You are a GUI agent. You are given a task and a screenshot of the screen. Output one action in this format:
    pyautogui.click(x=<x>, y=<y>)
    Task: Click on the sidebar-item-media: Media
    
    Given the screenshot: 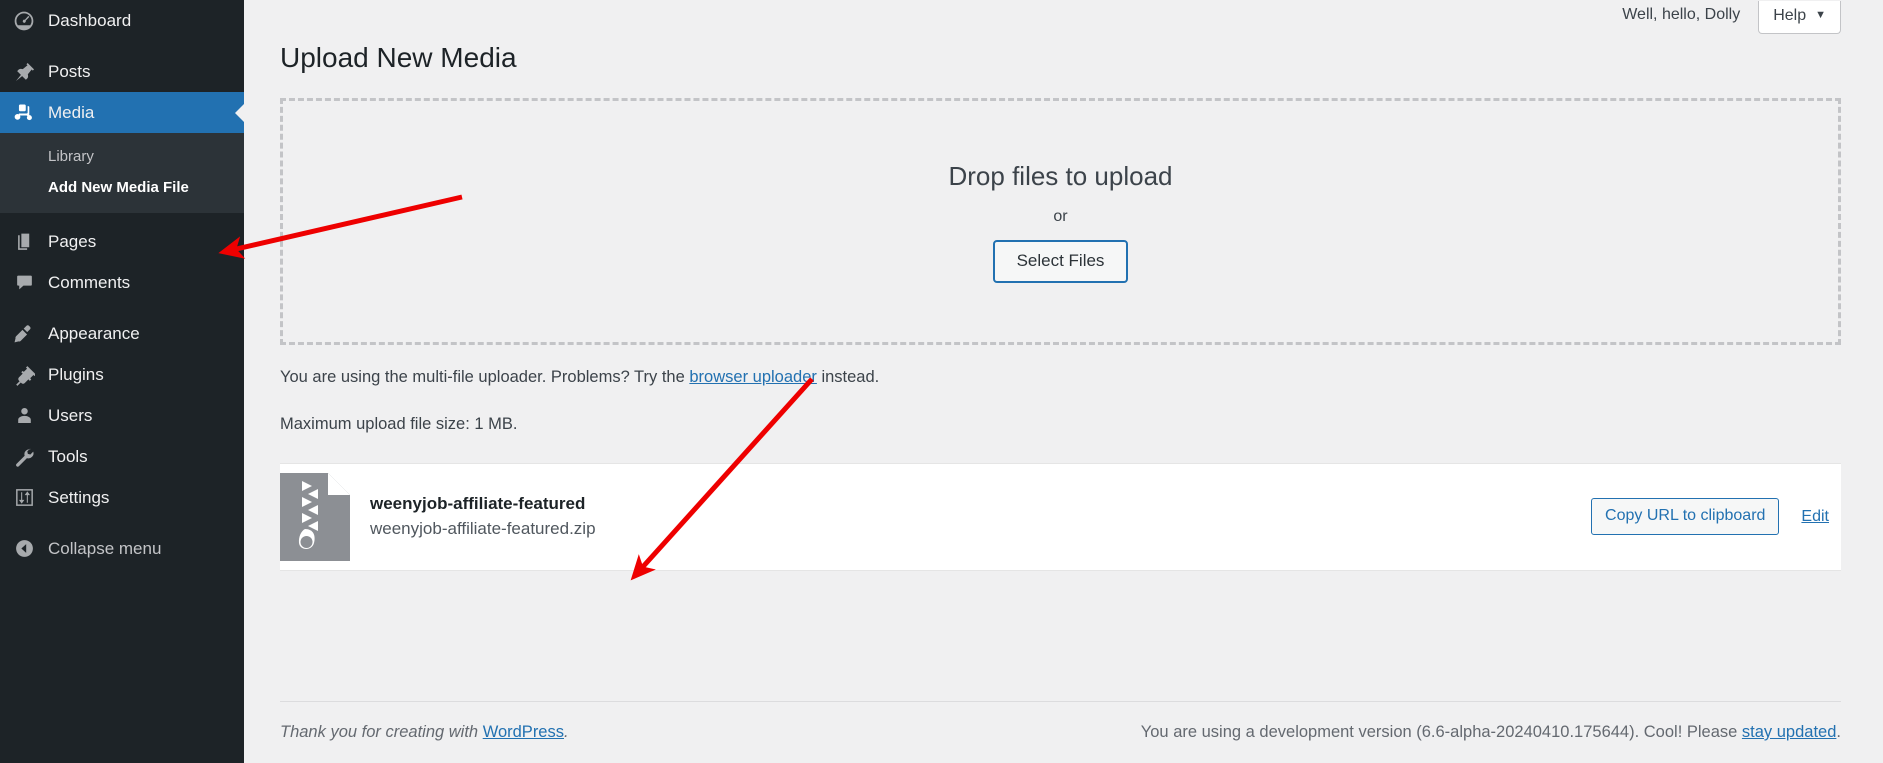 What is the action you would take?
    pyautogui.click(x=122, y=112)
    